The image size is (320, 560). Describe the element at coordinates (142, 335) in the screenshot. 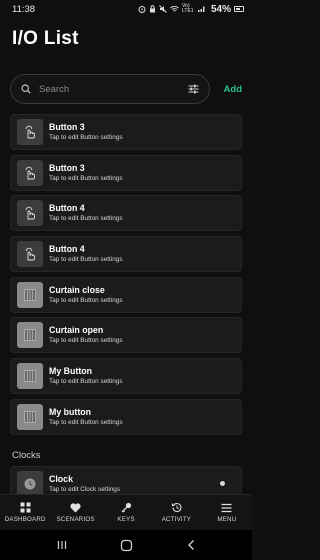

I see `item-text: Curtain open Tap to edit Button settings` at that location.